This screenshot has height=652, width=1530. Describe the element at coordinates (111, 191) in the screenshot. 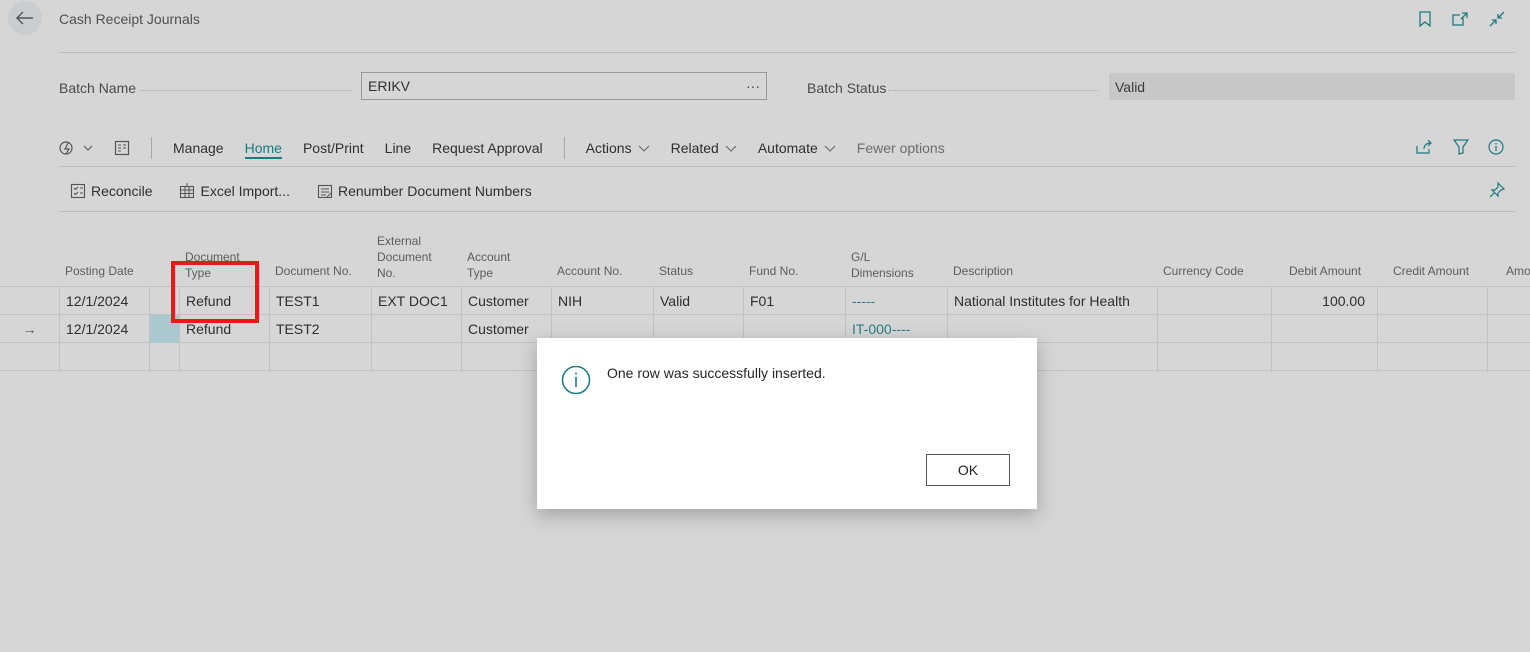

I see `reconcile-button: Reconcile` at that location.